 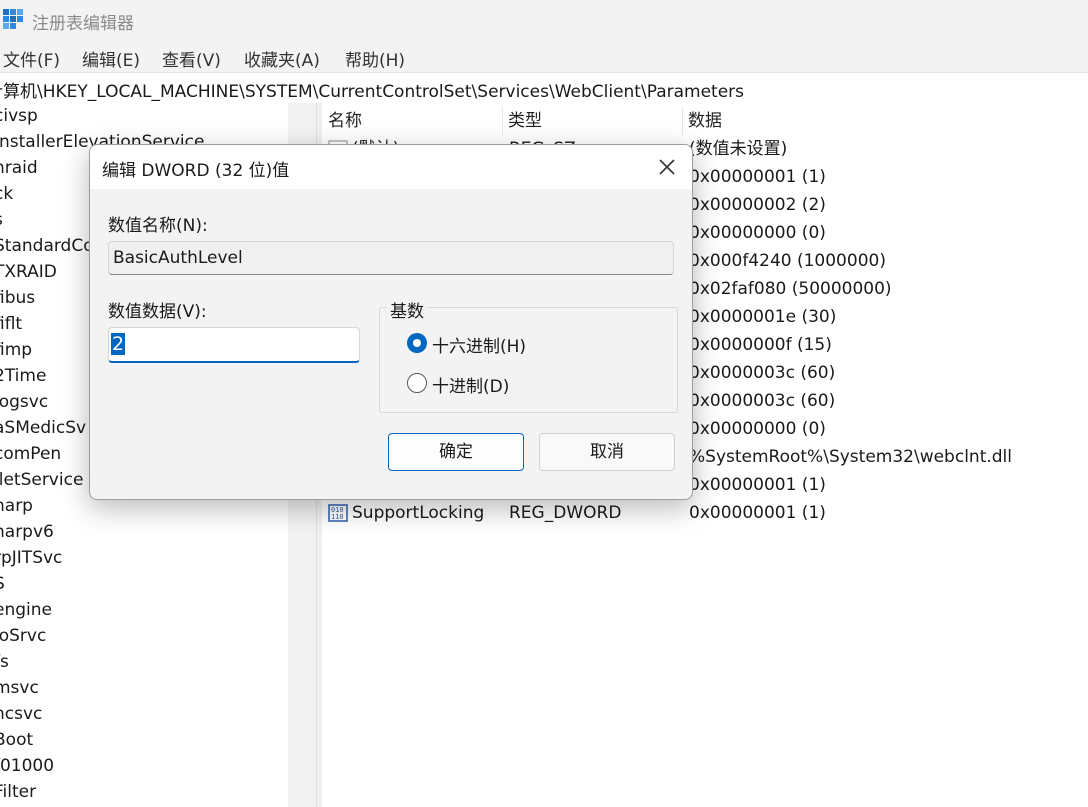 I want to click on tree-item: Boot, so click(x=16, y=740).